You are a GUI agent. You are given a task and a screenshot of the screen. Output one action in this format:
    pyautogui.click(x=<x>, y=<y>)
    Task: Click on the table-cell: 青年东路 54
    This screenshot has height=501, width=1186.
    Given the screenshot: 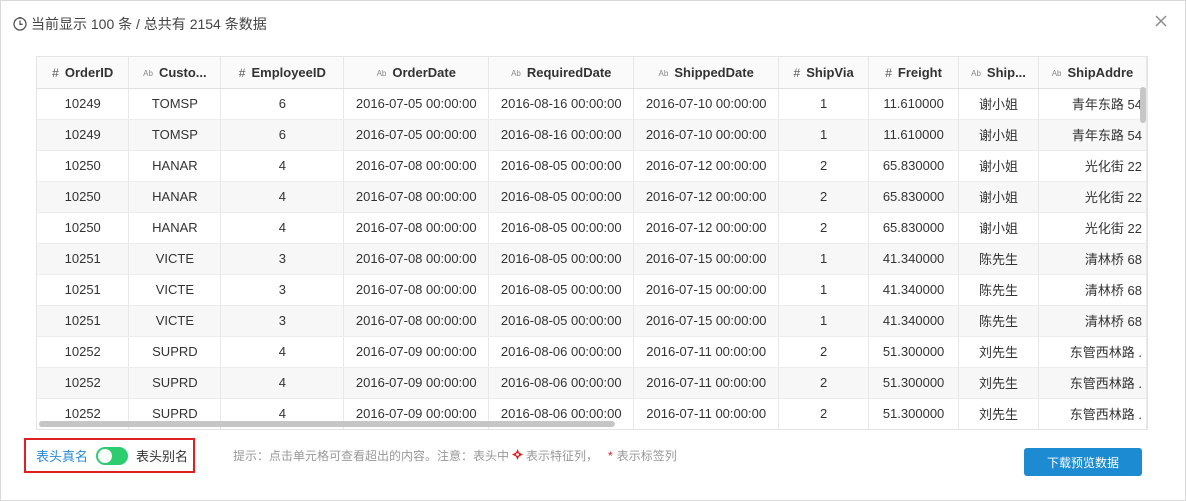 What is the action you would take?
    pyautogui.click(x=1092, y=104)
    